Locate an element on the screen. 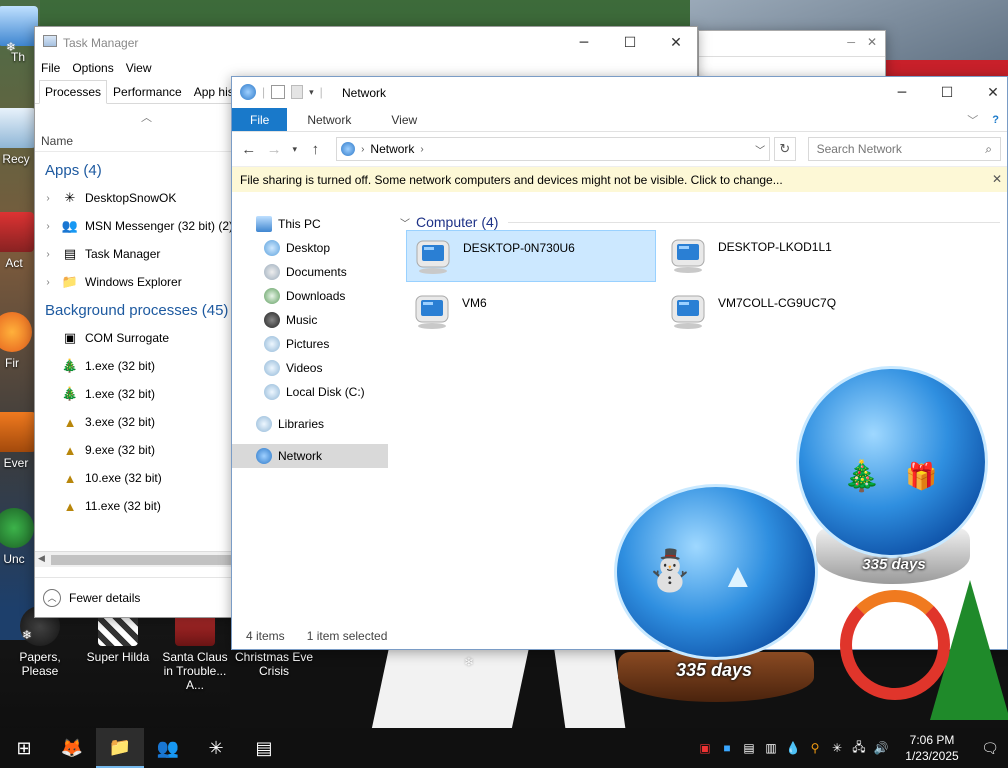  ribbon-tab-file: File is located at coordinates (260, 119).